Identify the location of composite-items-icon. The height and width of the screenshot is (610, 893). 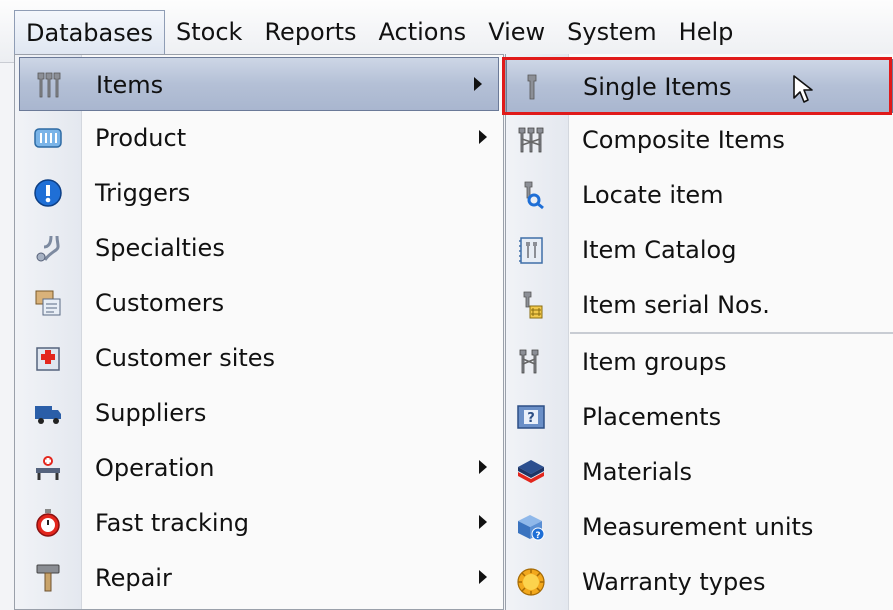
(531, 140).